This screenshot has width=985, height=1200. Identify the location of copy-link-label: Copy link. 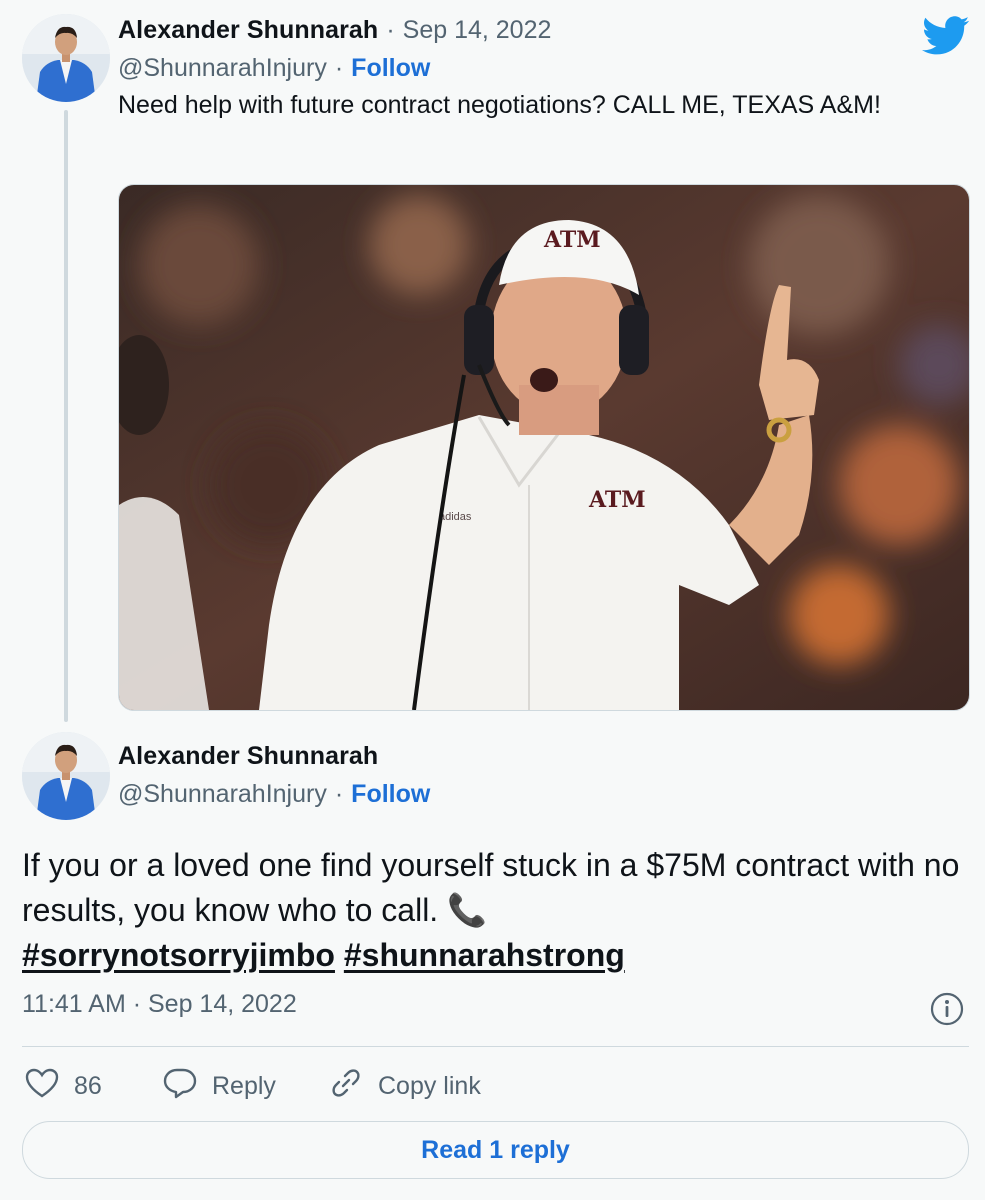
(429, 1085).